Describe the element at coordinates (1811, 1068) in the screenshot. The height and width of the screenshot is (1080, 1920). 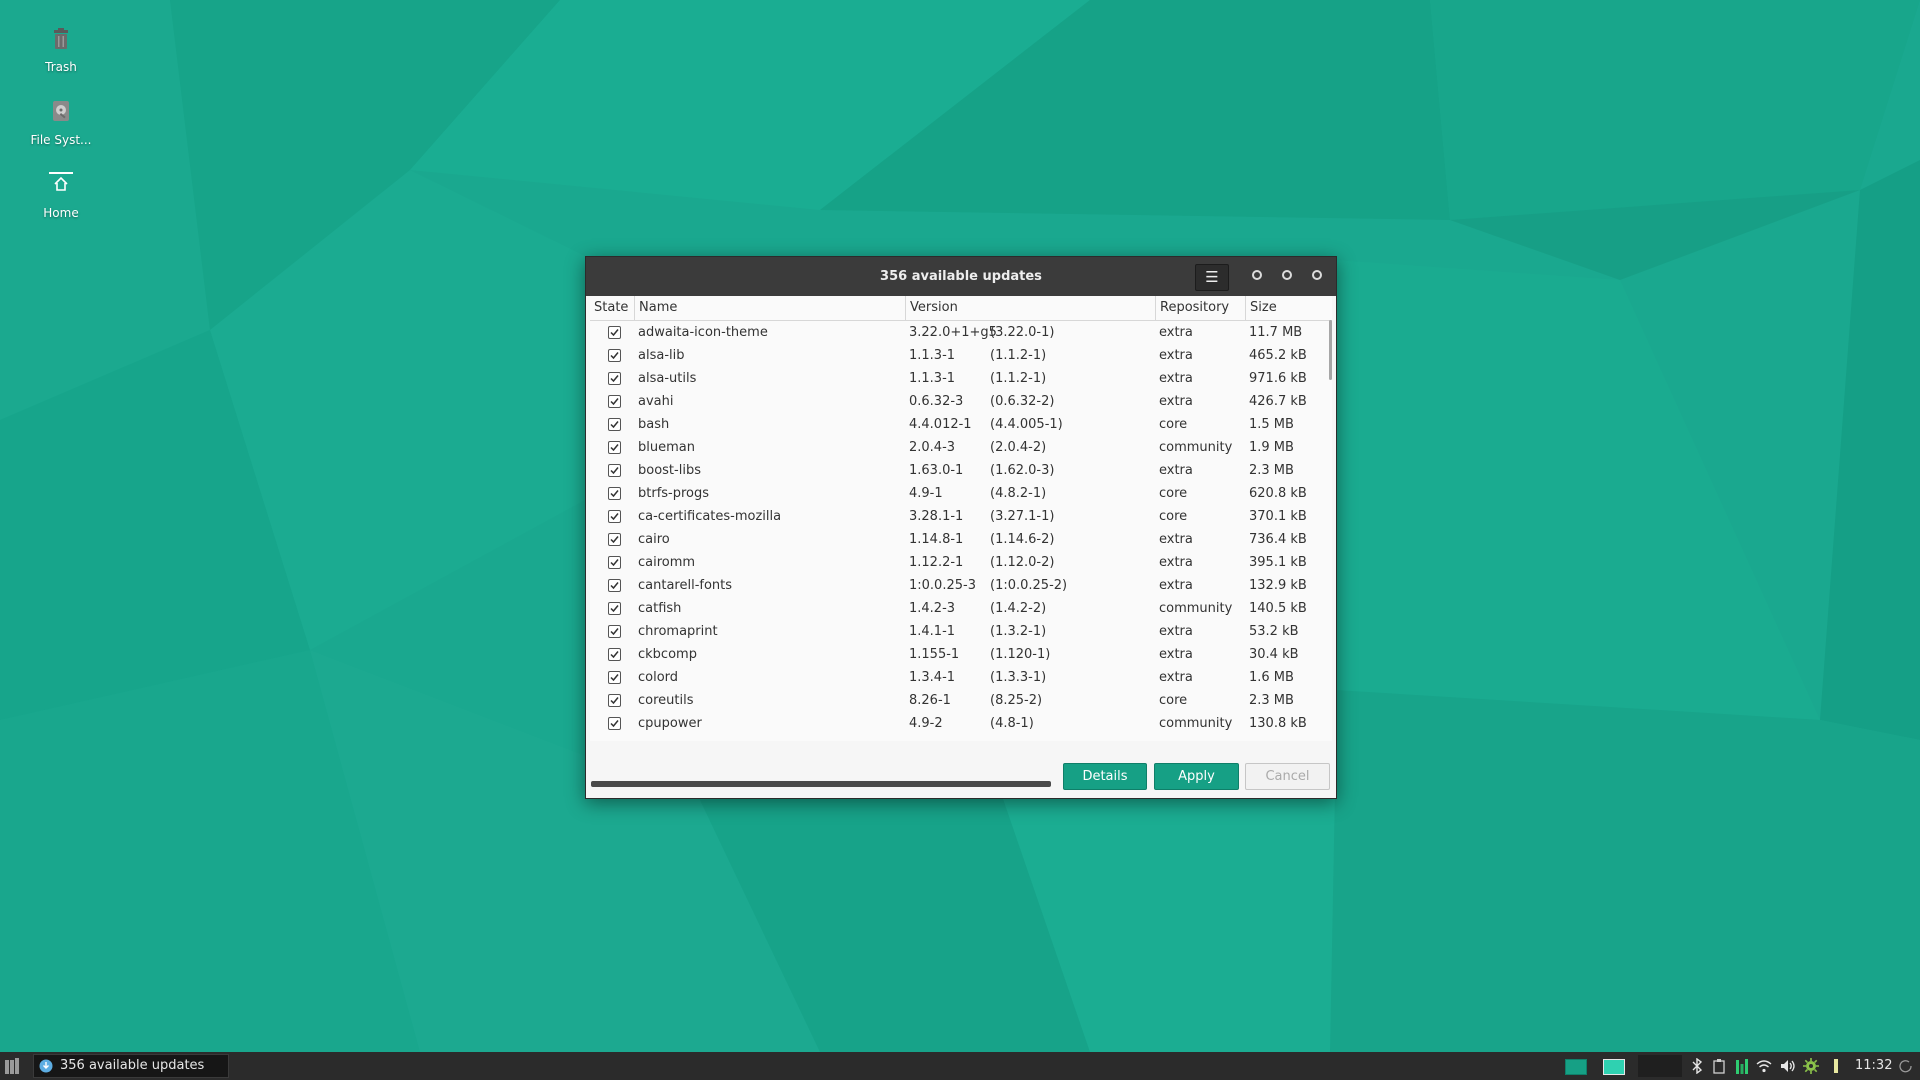
I see `updates-tray-icon` at that location.